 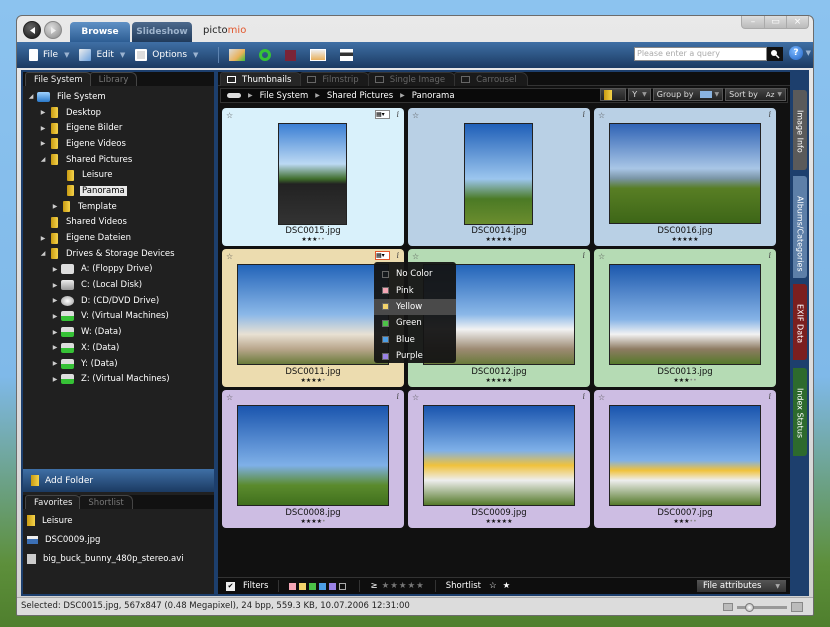 I want to click on close-button: ×, so click(x=797, y=22).